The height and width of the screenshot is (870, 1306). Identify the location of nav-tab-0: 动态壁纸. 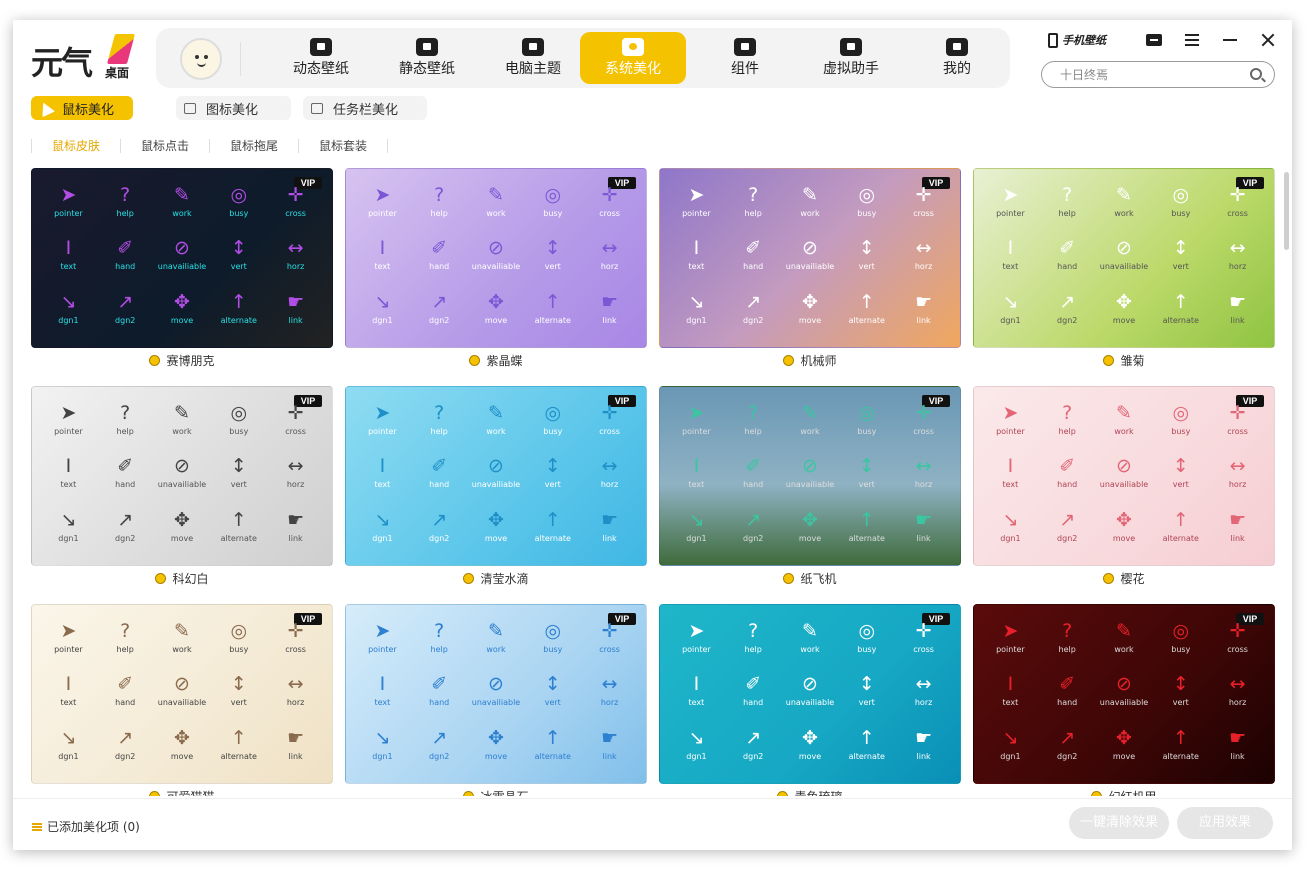
(321, 58).